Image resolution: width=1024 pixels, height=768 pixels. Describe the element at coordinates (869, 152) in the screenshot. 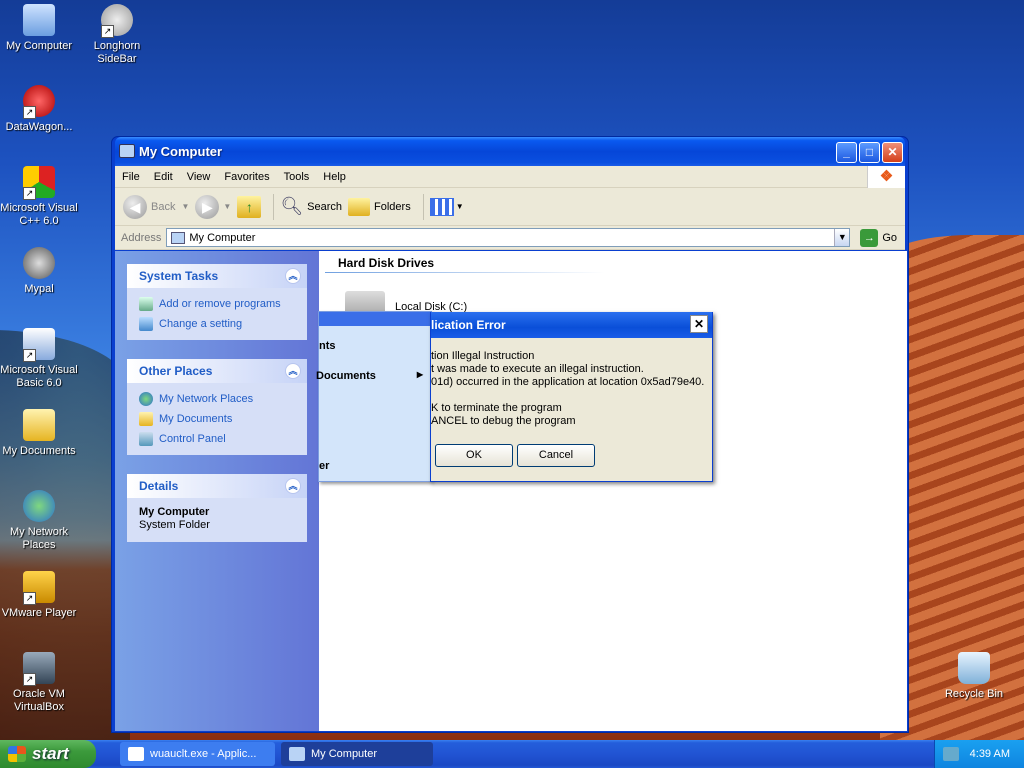

I see `maximize-button: □` at that location.